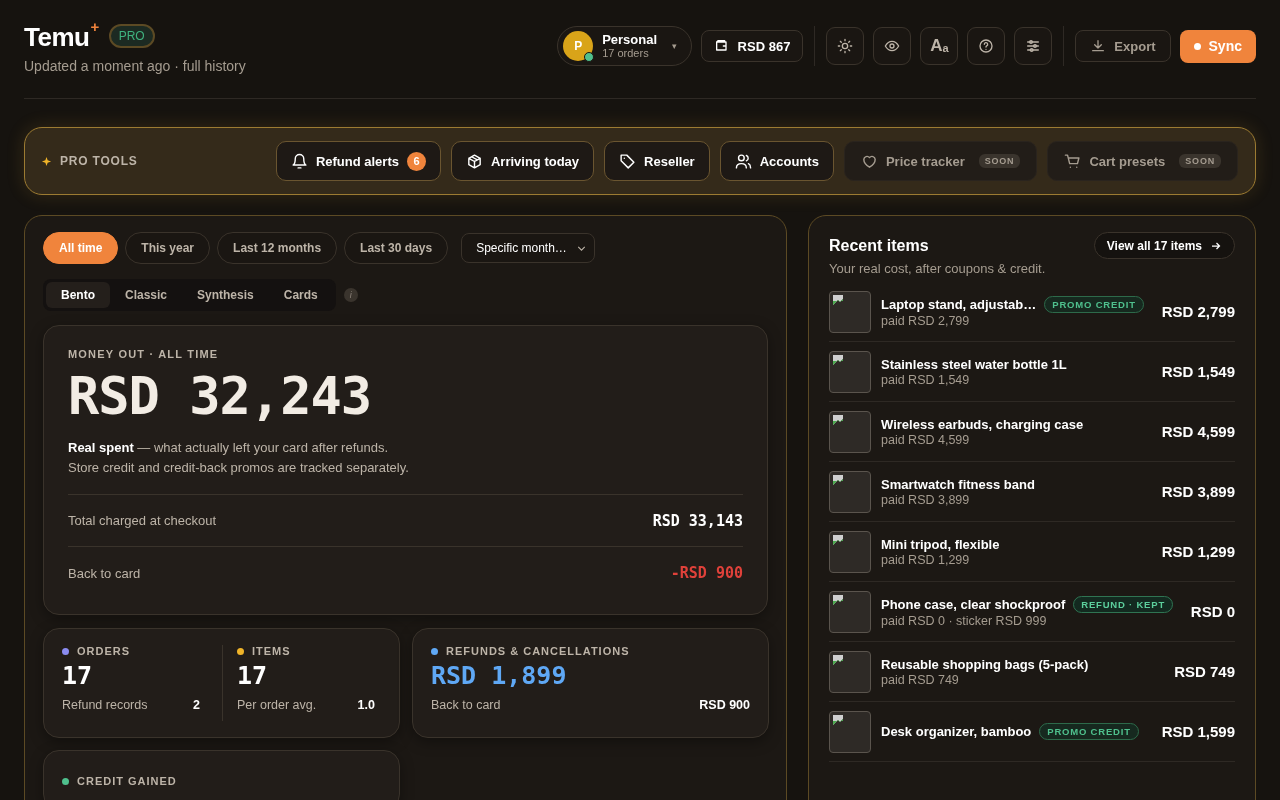 Image resolution: width=1280 pixels, height=800 pixels. I want to click on item-row: Desk organizer, bamboo PROMO CREDIT RSD 1,599, so click(1032, 732).